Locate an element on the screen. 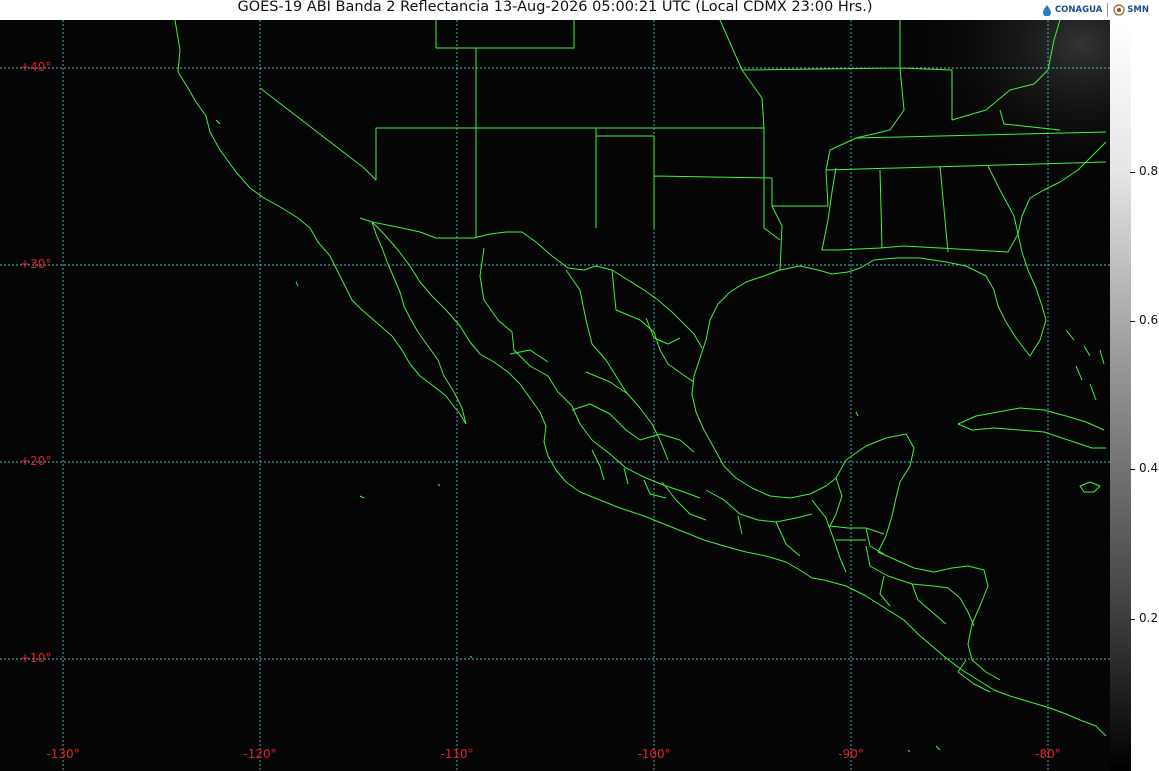 The height and width of the screenshot is (771, 1159). smn-seal-icon is located at coordinates (1119, 10).